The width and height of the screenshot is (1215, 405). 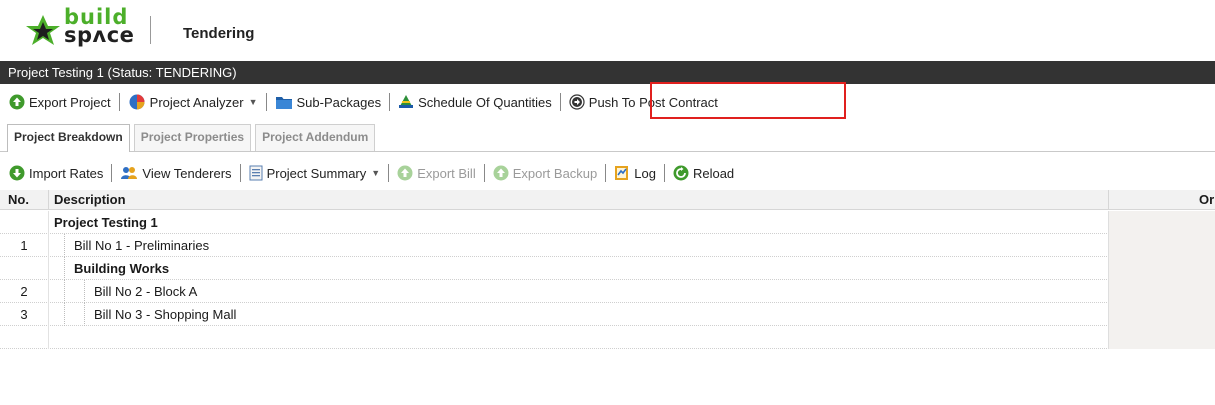 What do you see at coordinates (653, 102) in the screenshot?
I see `push-to-post-contract-label: Push To Post Contract` at bounding box center [653, 102].